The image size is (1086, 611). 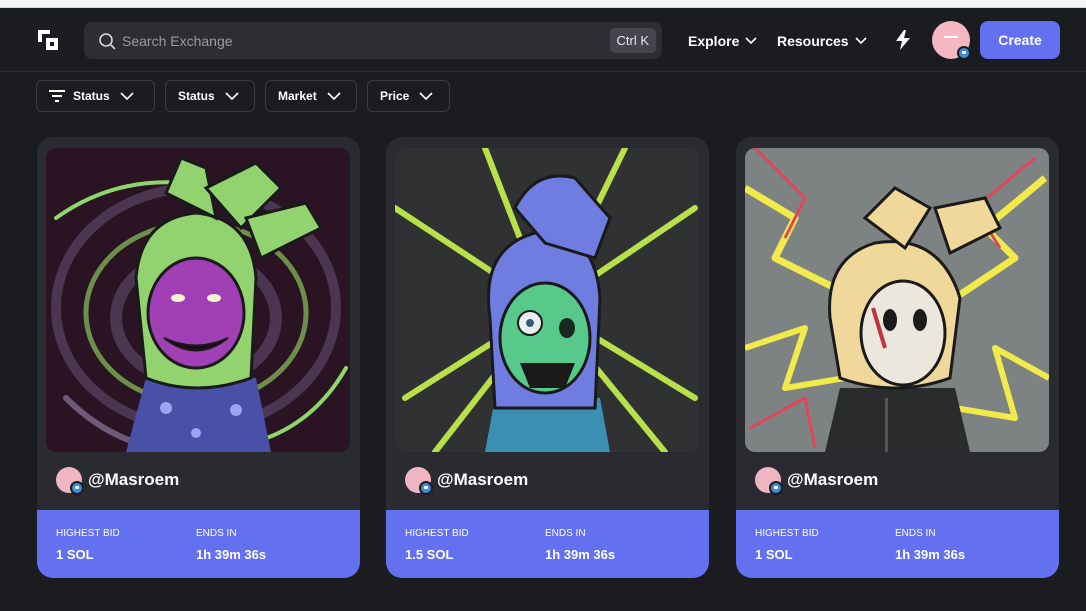 What do you see at coordinates (714, 41) in the screenshot?
I see `explore-label: Explore` at bounding box center [714, 41].